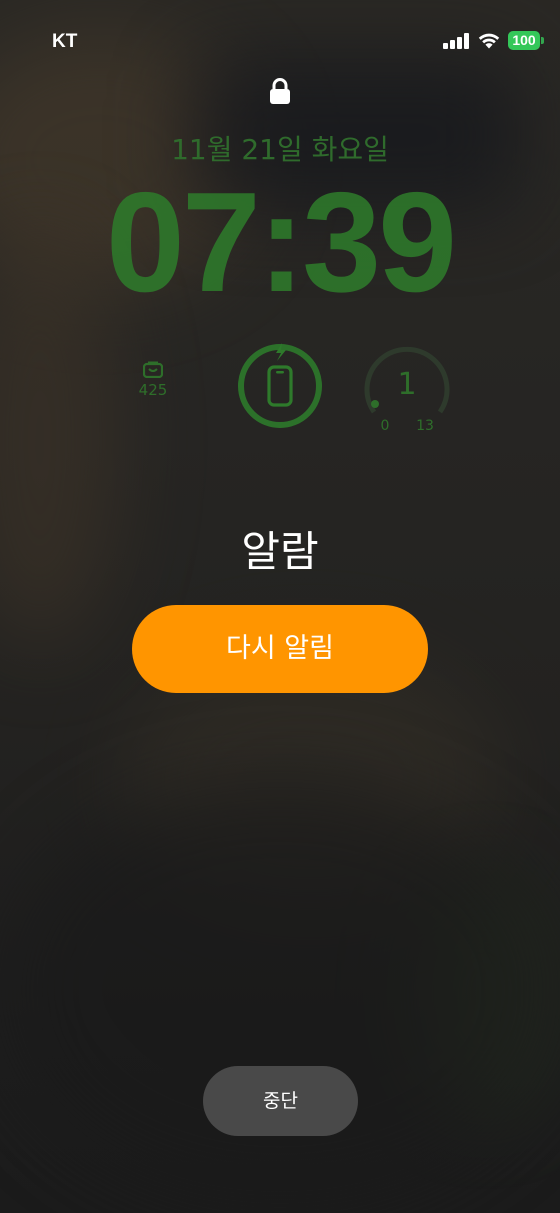  What do you see at coordinates (153, 379) in the screenshot?
I see `steps-widget: 425` at bounding box center [153, 379].